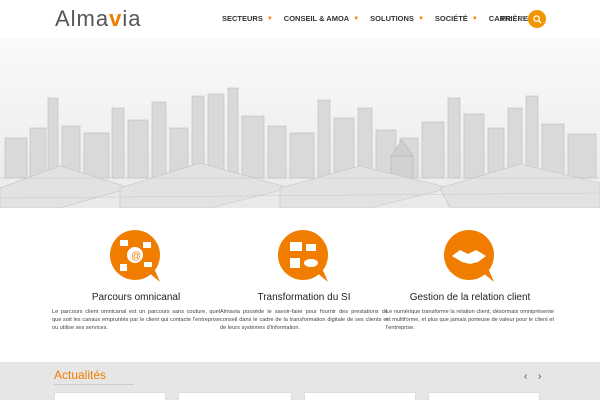 The width and height of the screenshot is (600, 400). What do you see at coordinates (82, 18) in the screenshot?
I see `logo-text-prefix: Alma` at bounding box center [82, 18].